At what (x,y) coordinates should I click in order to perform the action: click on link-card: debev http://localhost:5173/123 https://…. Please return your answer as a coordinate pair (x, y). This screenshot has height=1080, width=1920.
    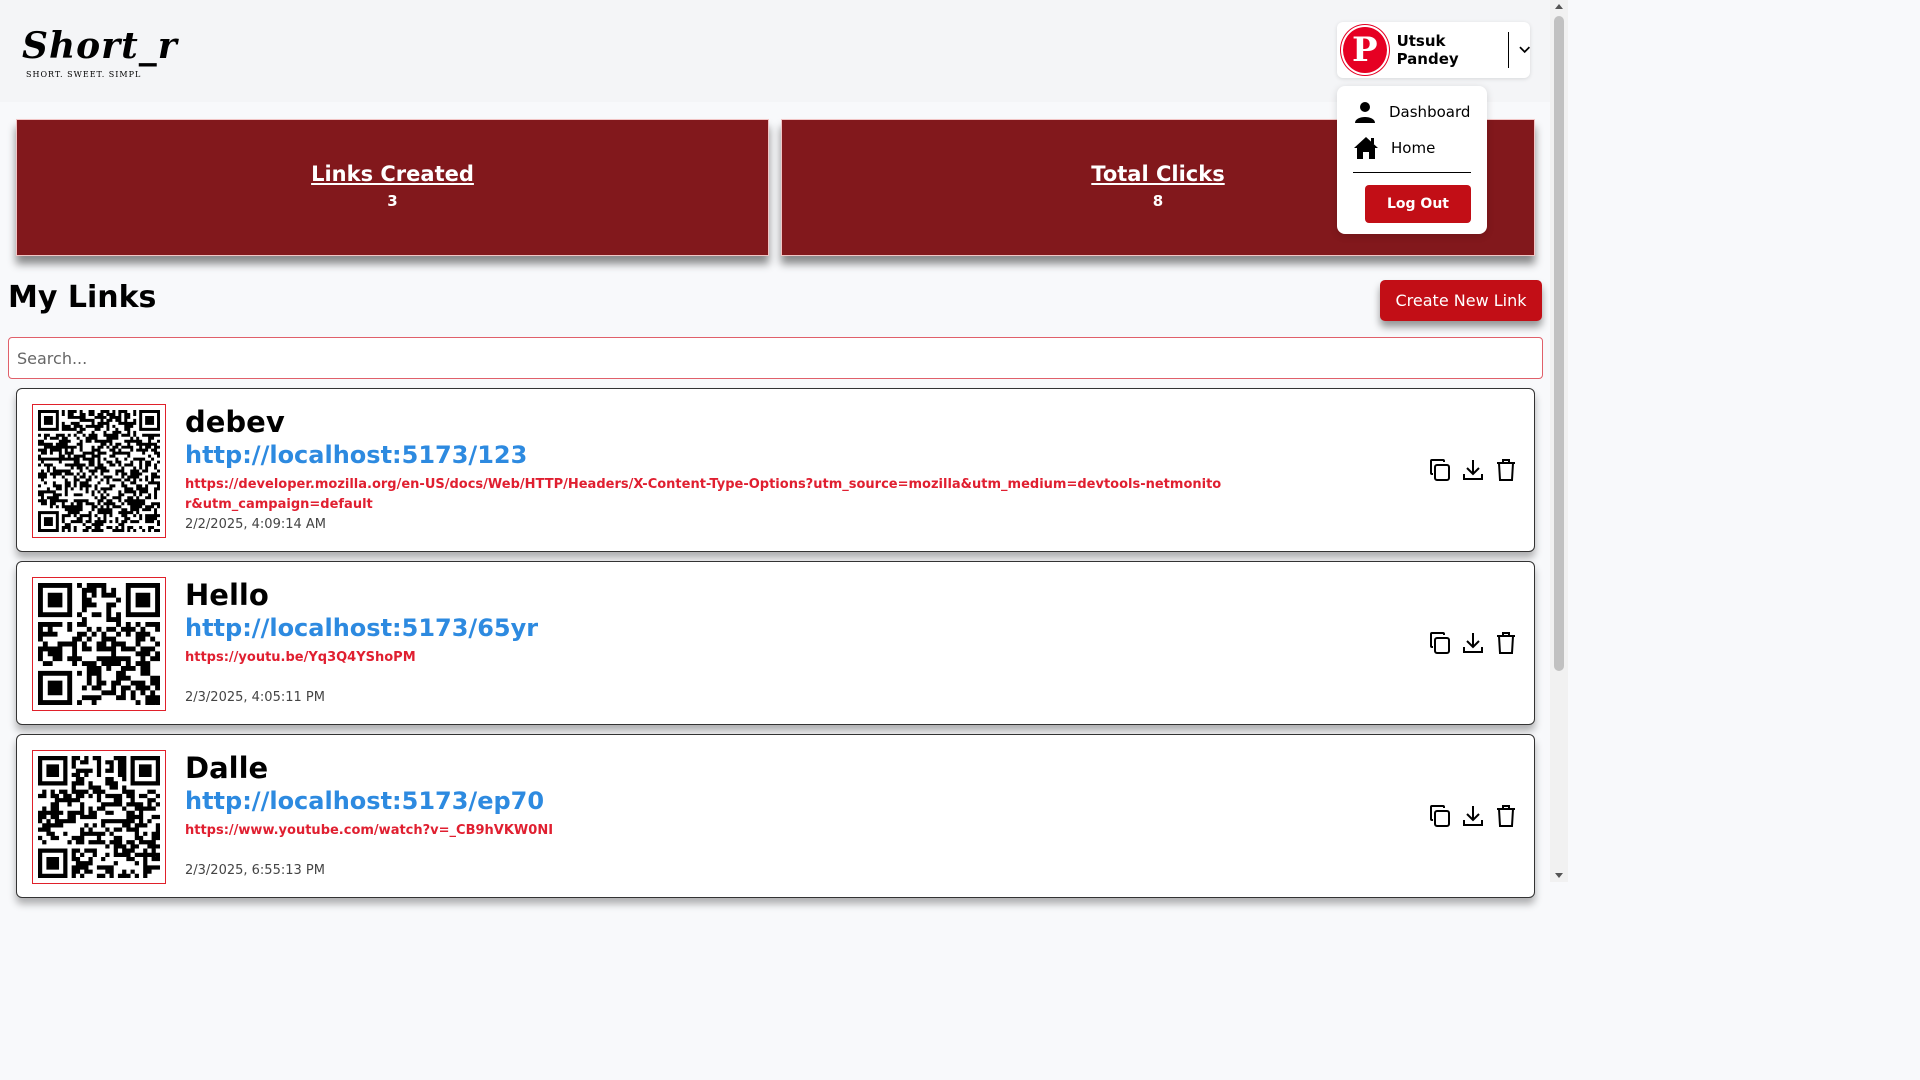
    Looking at the image, I should click on (775, 470).